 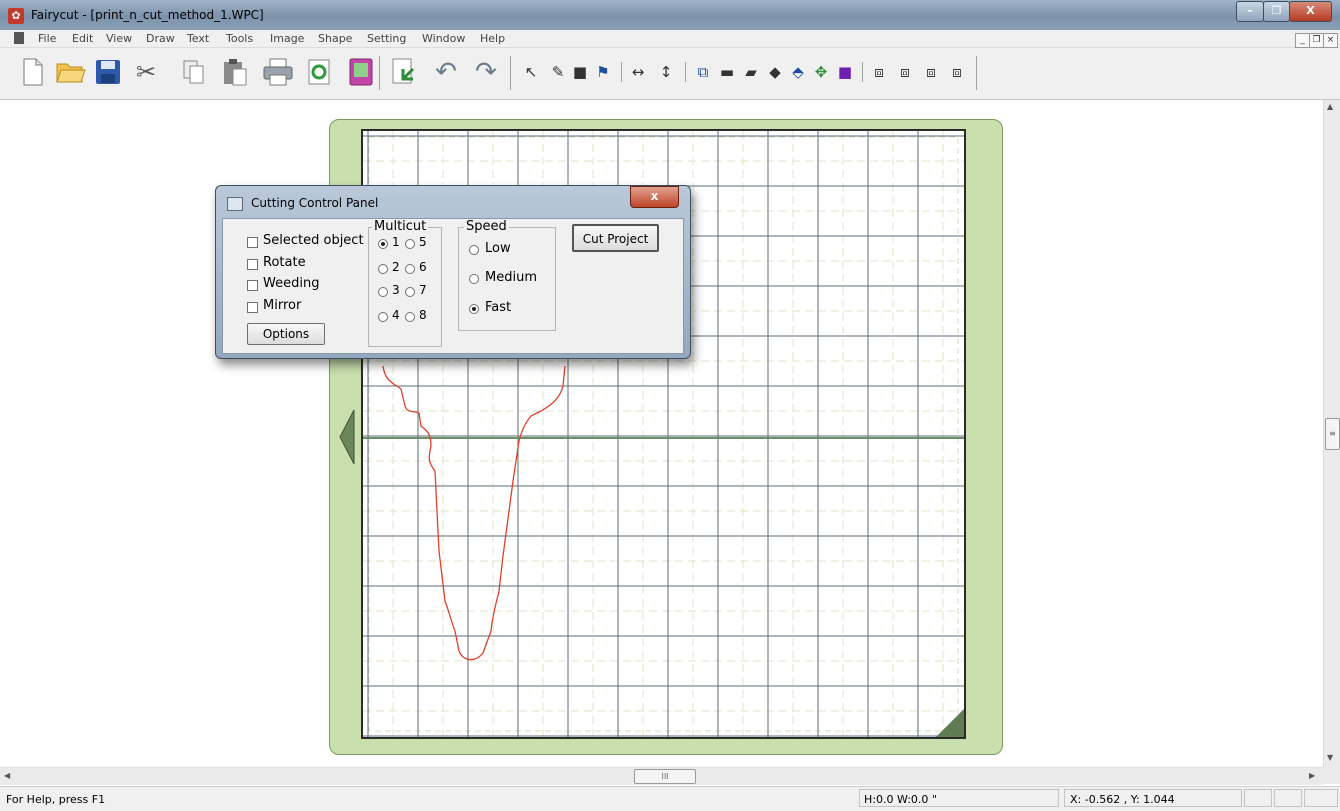 I want to click on redo-icon: ↷, so click(x=486, y=72).